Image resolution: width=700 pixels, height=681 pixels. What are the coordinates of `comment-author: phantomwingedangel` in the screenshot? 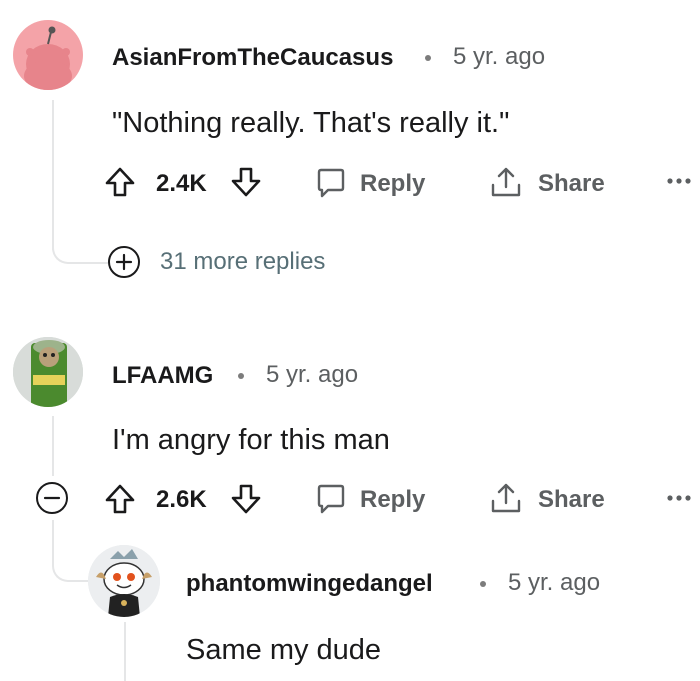 It's located at (309, 584).